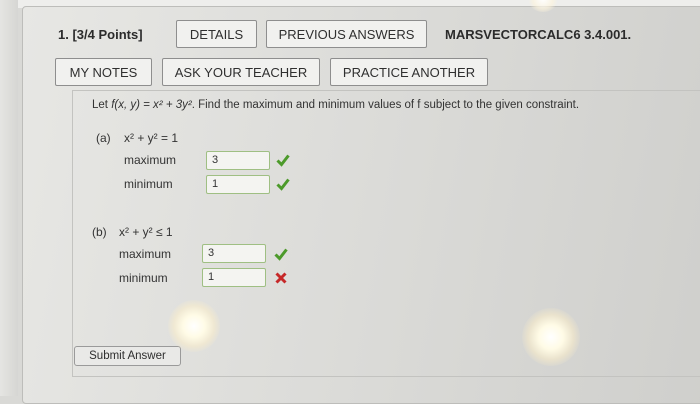 The image size is (700, 404). Describe the element at coordinates (238, 184) in the screenshot. I see `part-a-minimum-input: 1` at that location.